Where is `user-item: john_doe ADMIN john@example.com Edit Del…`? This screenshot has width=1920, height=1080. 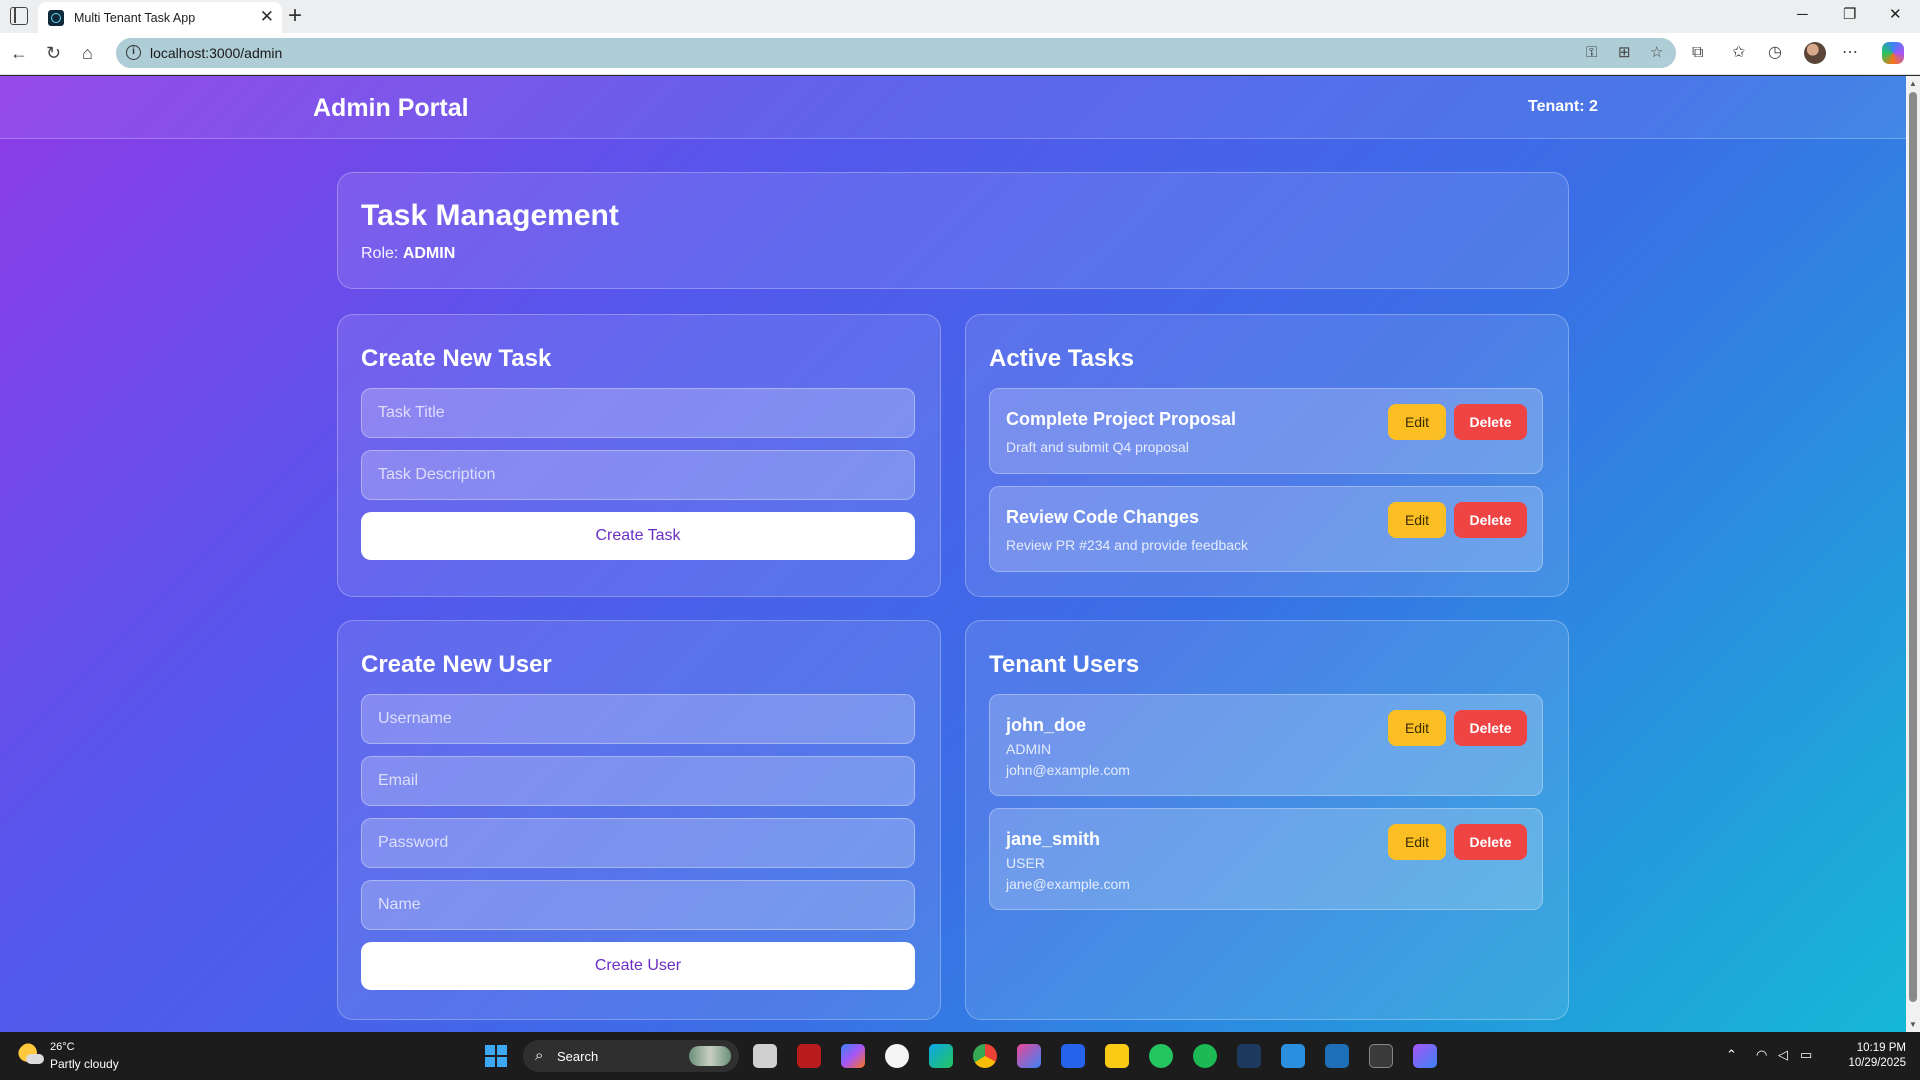
user-item: john_doe ADMIN john@example.com Edit Del… is located at coordinates (1266, 745).